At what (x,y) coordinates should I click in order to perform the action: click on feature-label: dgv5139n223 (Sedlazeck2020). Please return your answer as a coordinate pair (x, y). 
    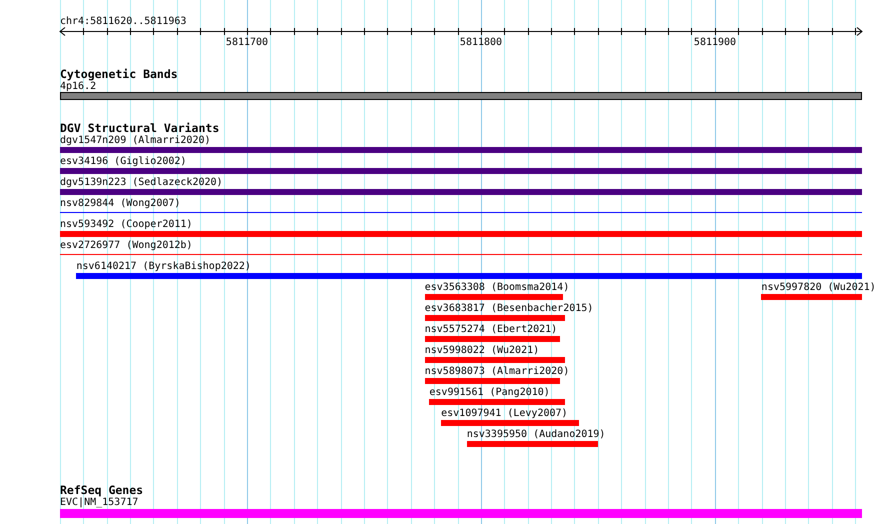
    Looking at the image, I should click on (141, 182).